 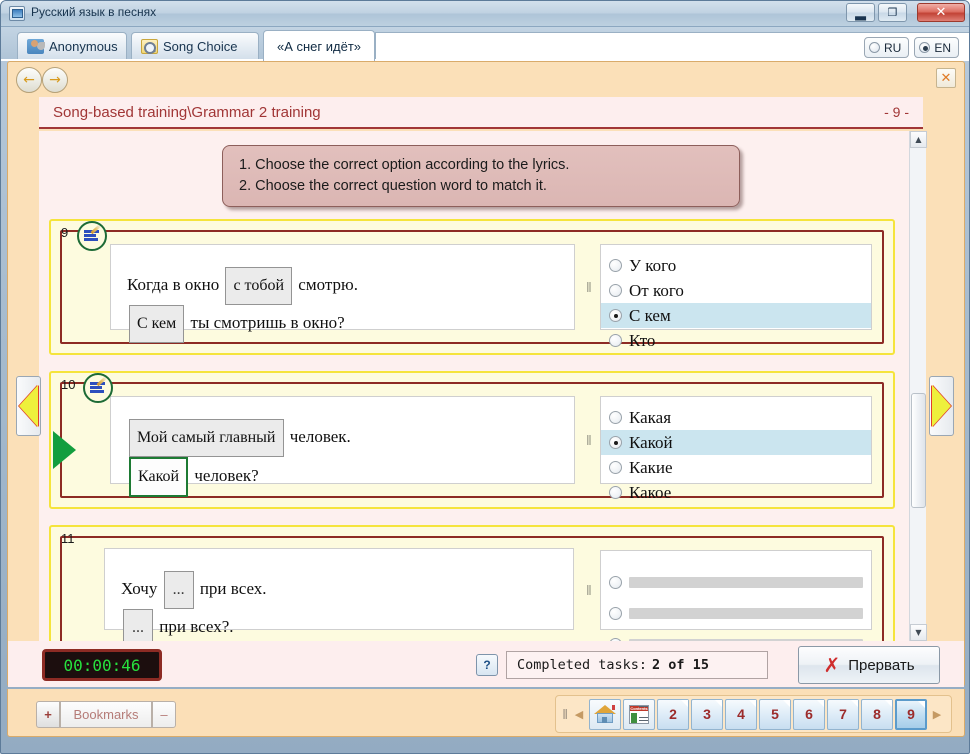 What do you see at coordinates (68, 384) in the screenshot?
I see `question-number: 10` at bounding box center [68, 384].